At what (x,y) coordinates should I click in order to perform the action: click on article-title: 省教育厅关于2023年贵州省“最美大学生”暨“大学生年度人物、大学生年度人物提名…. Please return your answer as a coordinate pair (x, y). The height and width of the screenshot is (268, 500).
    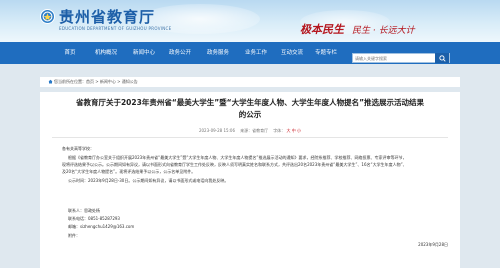
    Looking at the image, I should click on (250, 109).